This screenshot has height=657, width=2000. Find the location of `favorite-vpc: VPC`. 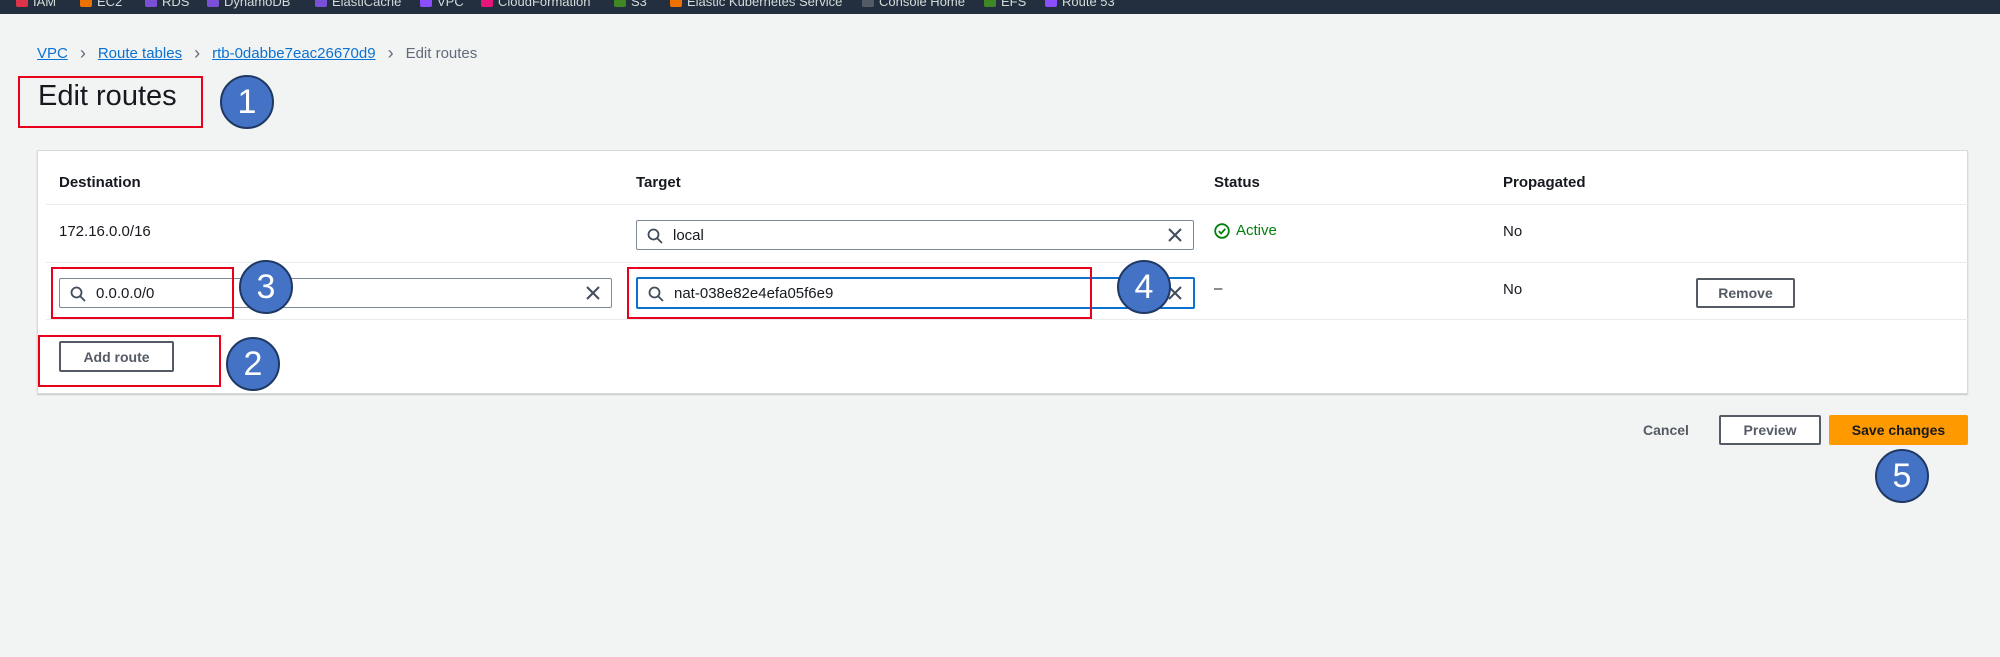

favorite-vpc: VPC is located at coordinates (442, 4).